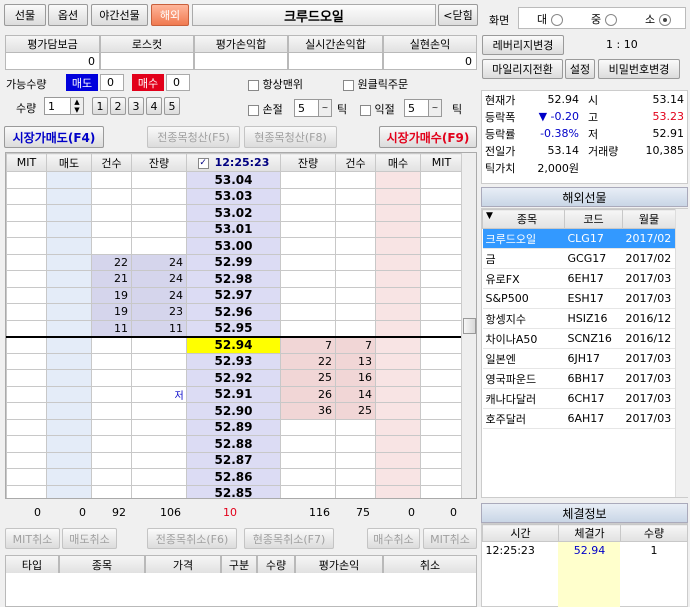 This screenshot has height=607, width=690. Describe the element at coordinates (100, 106) in the screenshot. I see `qty-preset-1: 1` at that location.